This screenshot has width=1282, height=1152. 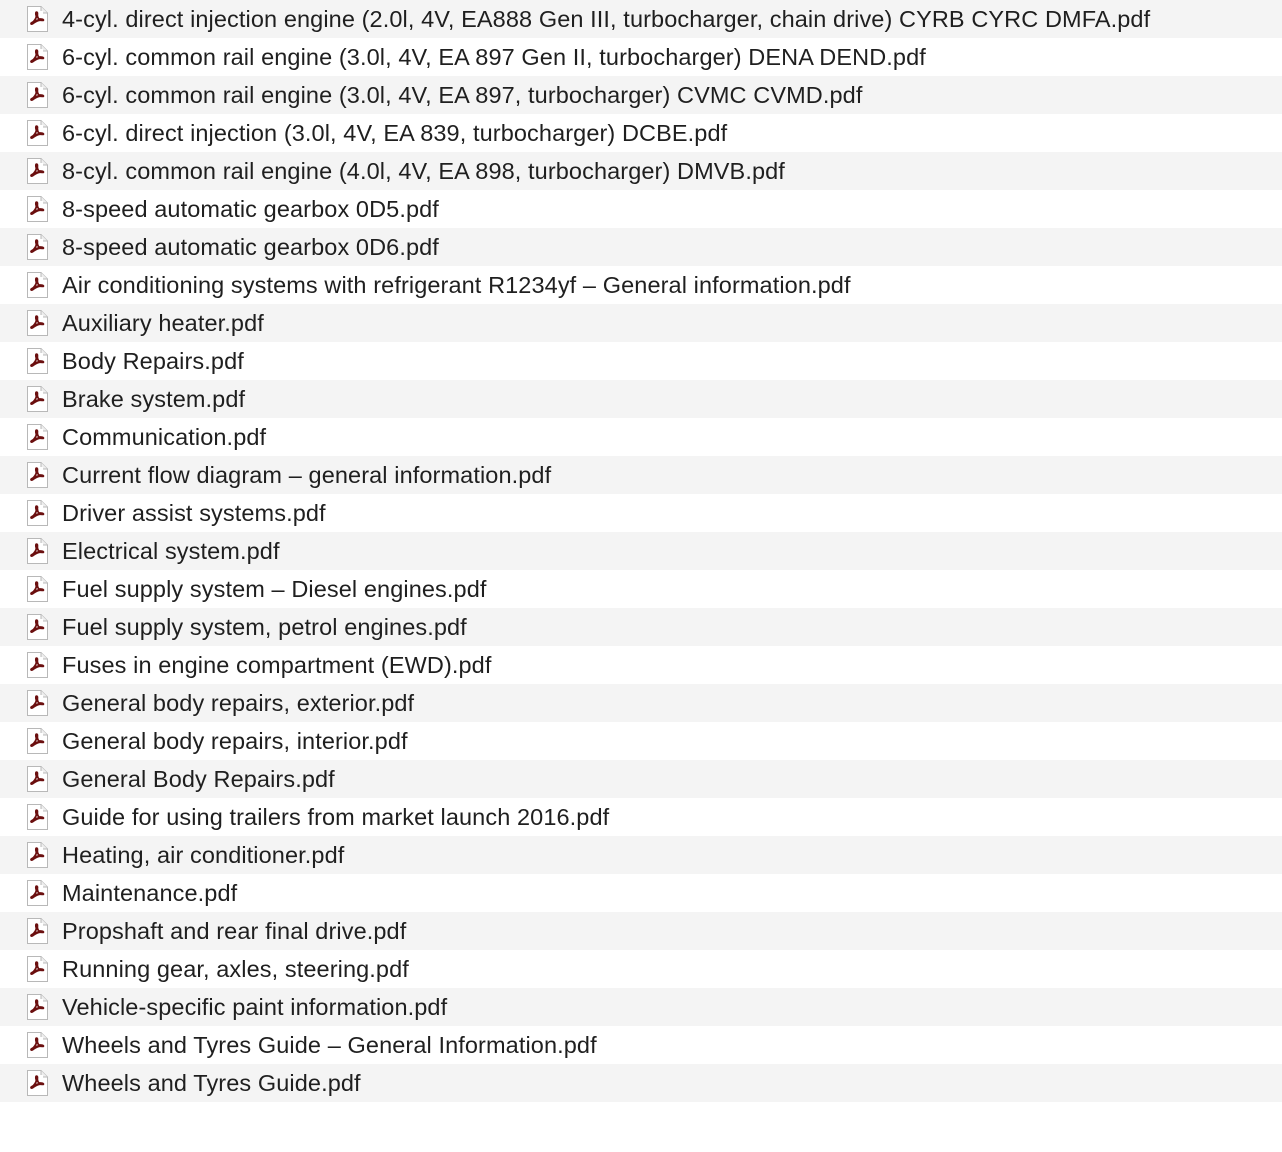 What do you see at coordinates (198, 778) in the screenshot?
I see `file-name: General Body Repairs.pdf` at bounding box center [198, 778].